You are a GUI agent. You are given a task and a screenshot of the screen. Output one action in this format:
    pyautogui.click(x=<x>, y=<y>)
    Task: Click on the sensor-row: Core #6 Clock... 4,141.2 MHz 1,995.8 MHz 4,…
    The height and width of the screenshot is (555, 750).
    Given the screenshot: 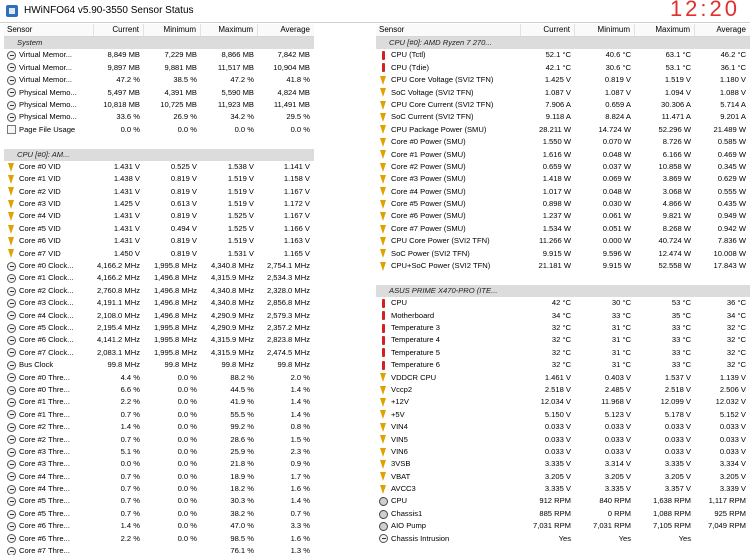 What is the action you would take?
    pyautogui.click(x=159, y=340)
    